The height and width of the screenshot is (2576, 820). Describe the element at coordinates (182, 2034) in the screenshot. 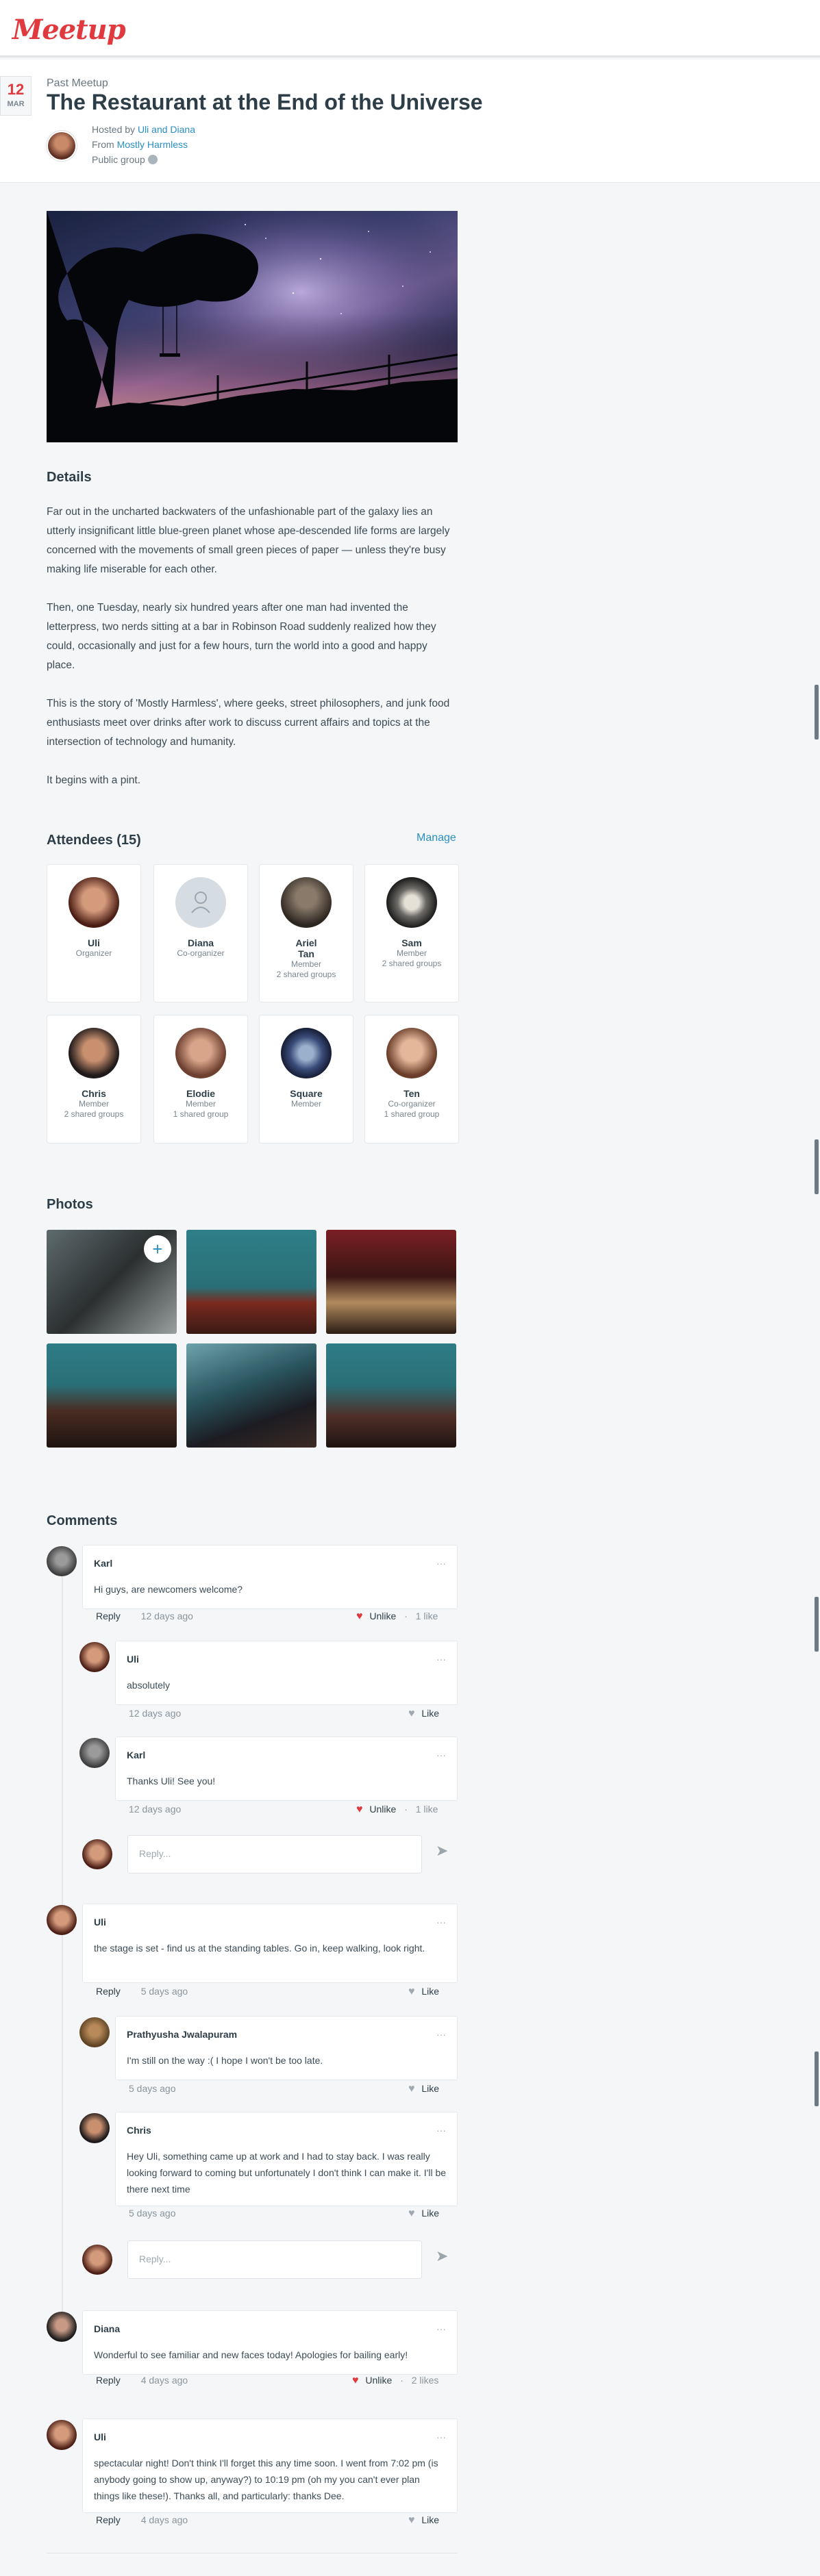

I see `comment-author: Prathyusha Jwalapuram` at that location.